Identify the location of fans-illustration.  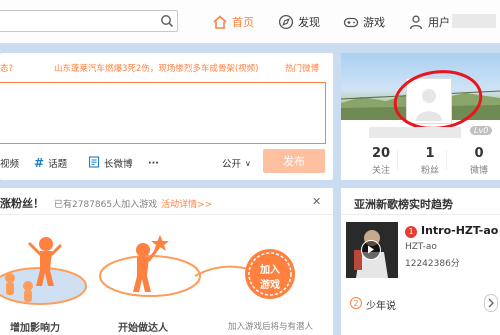
(147, 270).